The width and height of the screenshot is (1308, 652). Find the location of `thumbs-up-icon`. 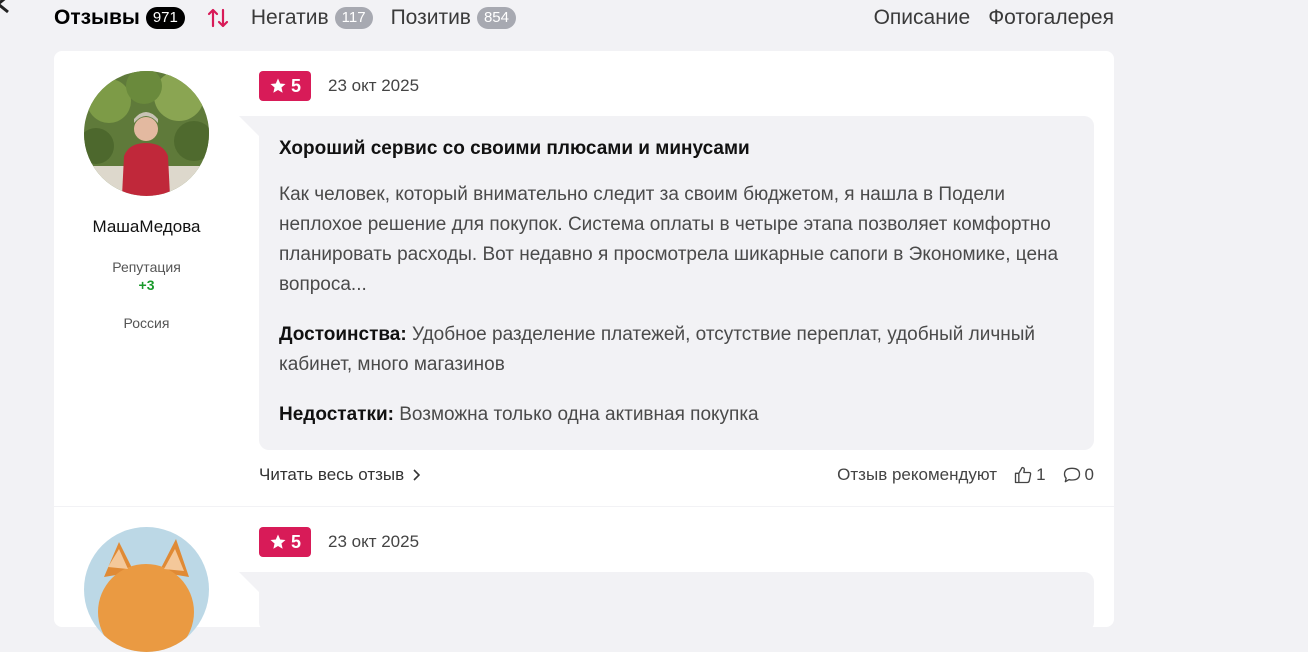

thumbs-up-icon is located at coordinates (1023, 475).